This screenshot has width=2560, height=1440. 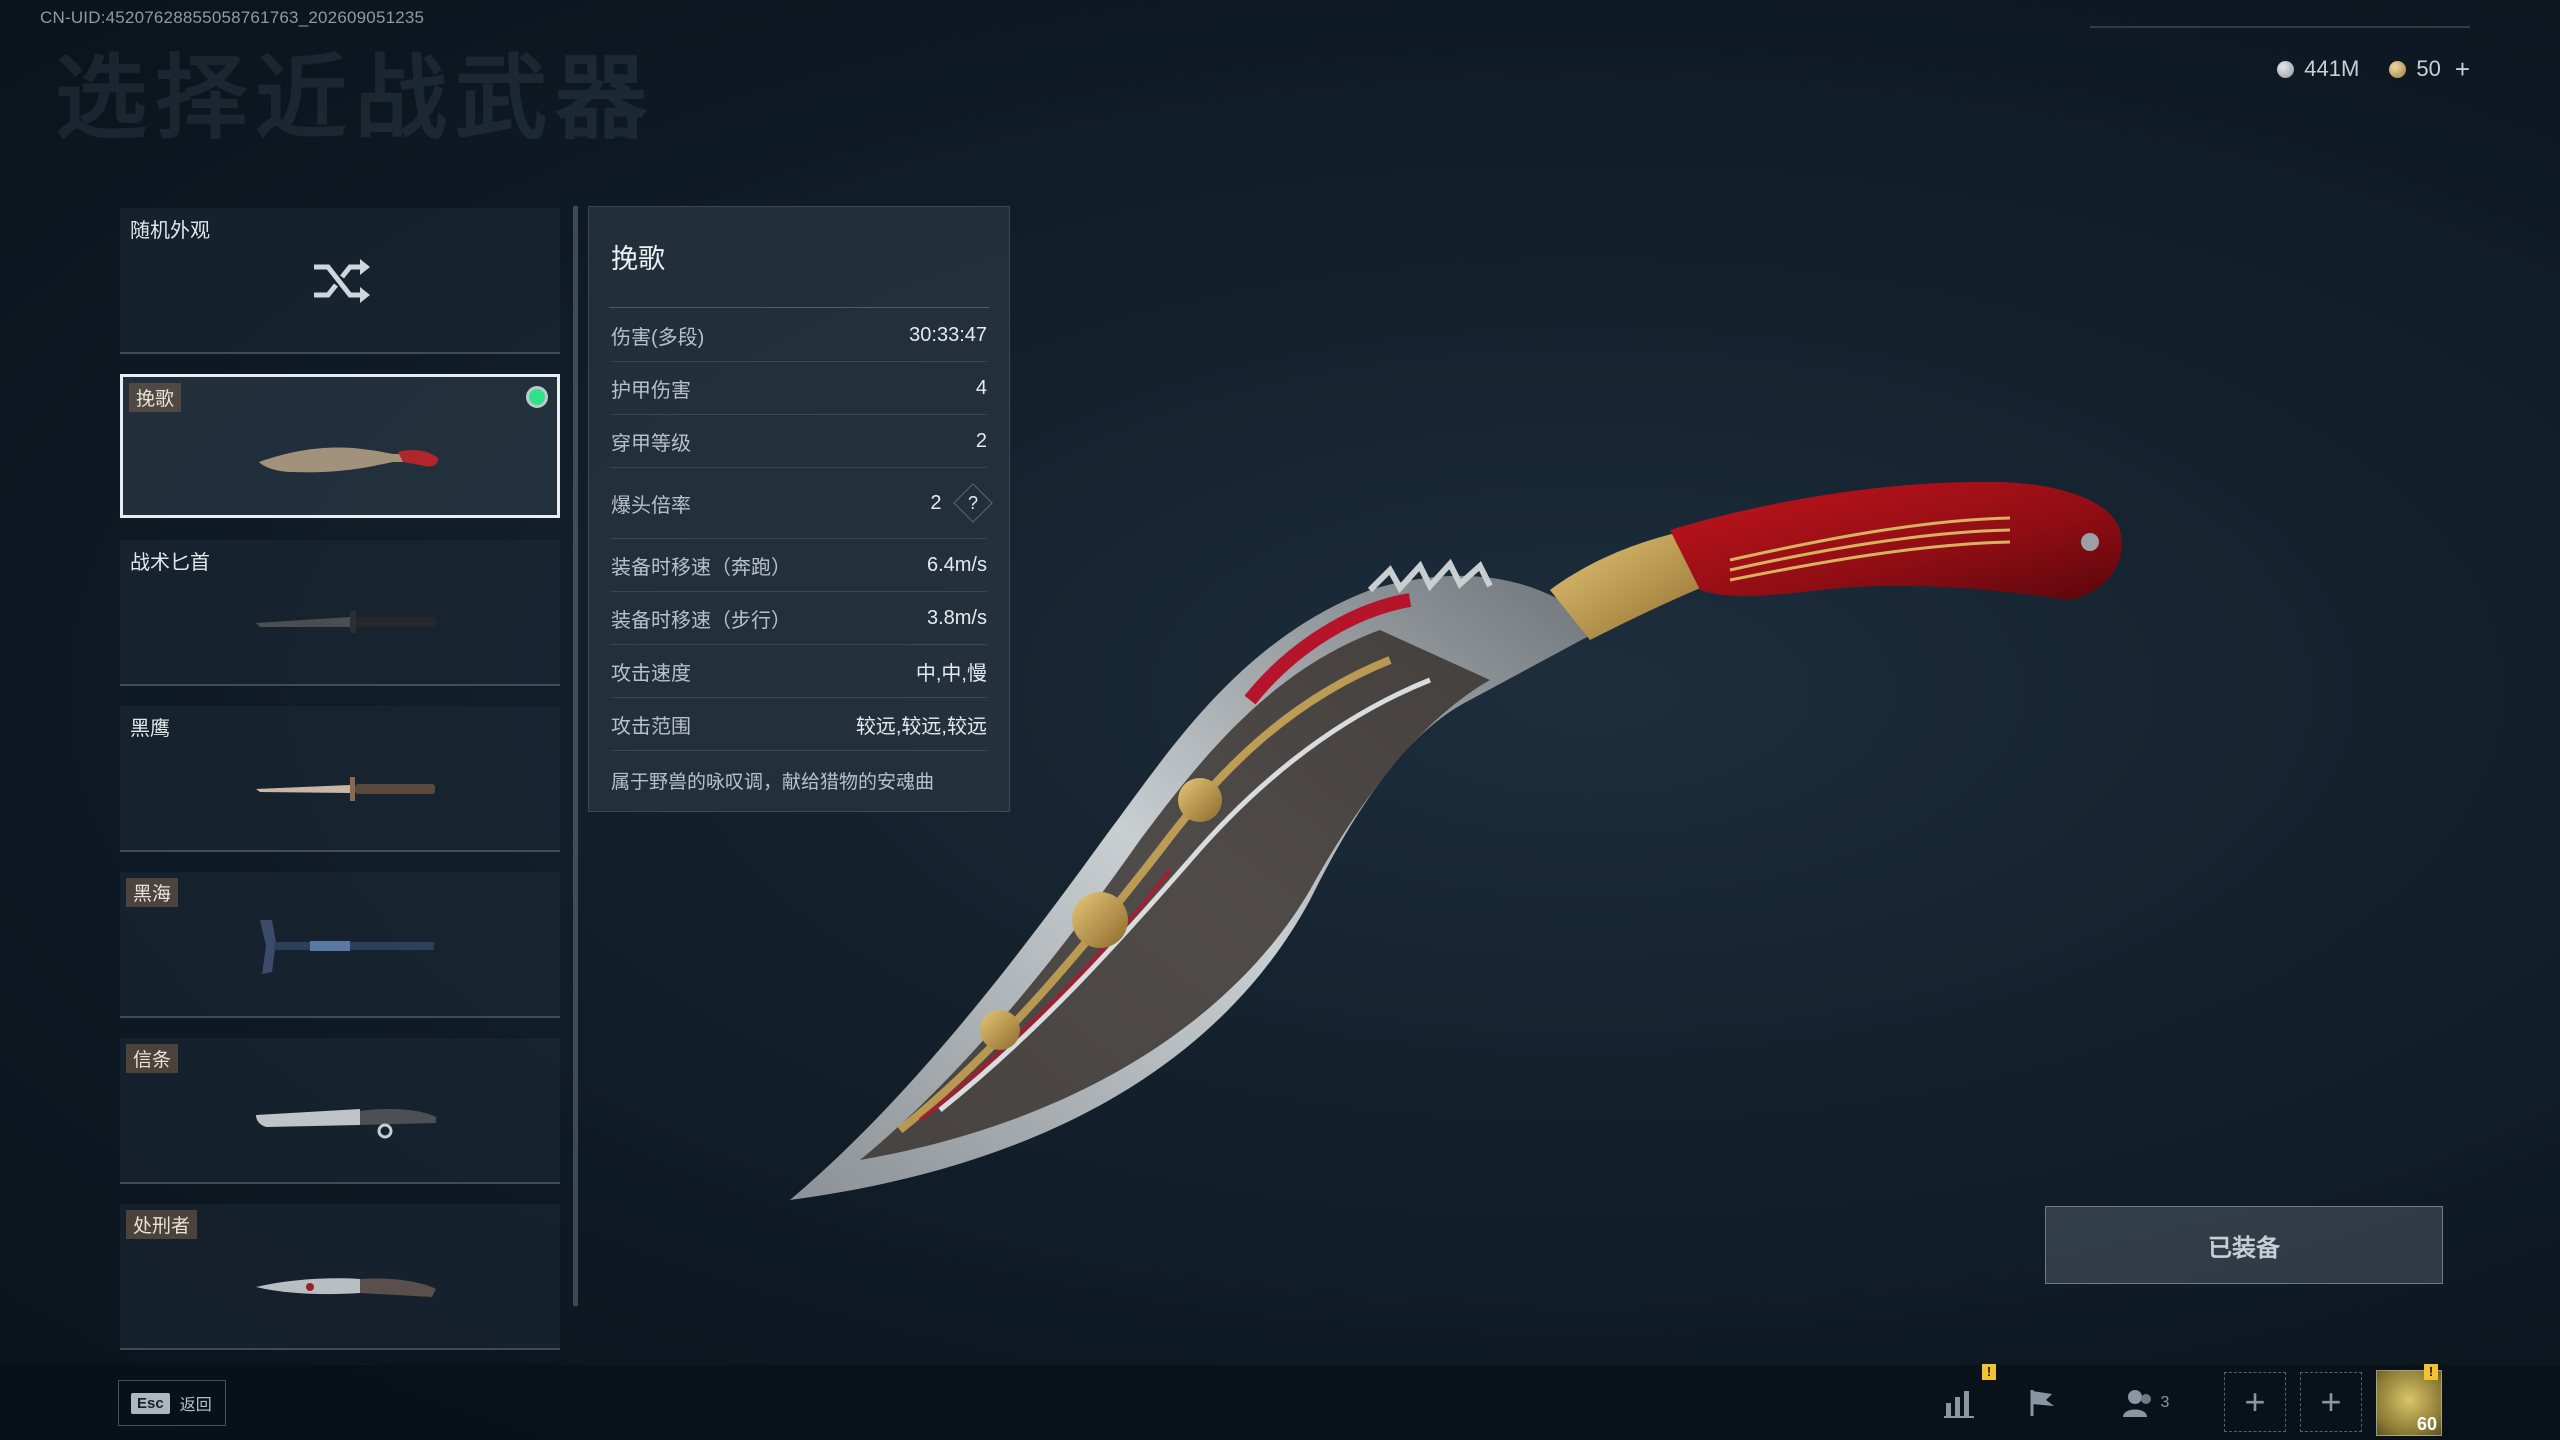 I want to click on stat-row: 护甲伤害 4, so click(x=799, y=388).